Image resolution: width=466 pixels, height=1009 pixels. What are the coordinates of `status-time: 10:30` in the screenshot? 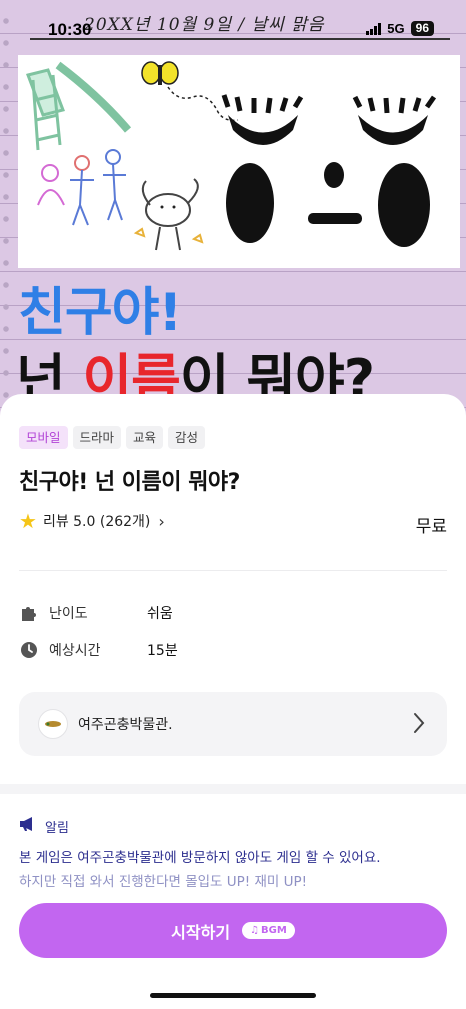 It's located at (70, 29).